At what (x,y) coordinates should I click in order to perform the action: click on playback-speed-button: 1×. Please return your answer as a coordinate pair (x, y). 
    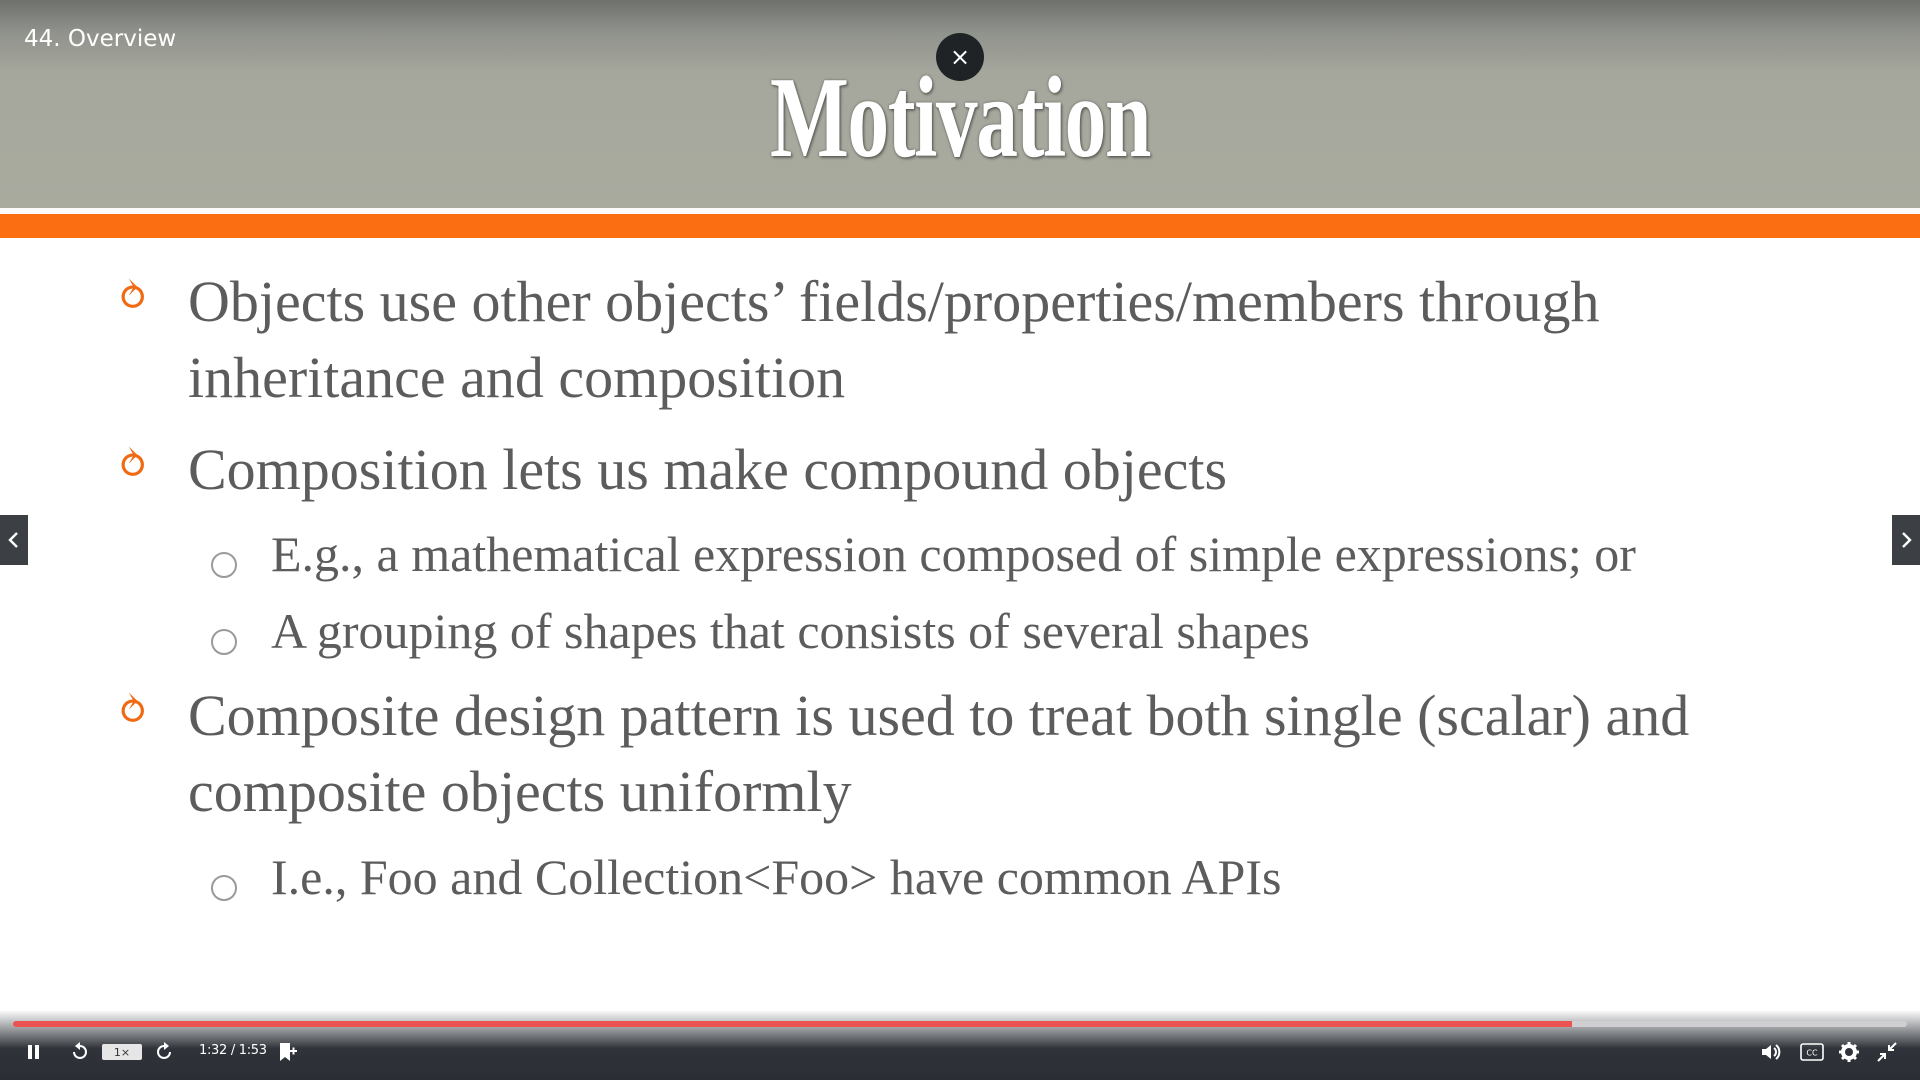
    Looking at the image, I should click on (122, 1052).